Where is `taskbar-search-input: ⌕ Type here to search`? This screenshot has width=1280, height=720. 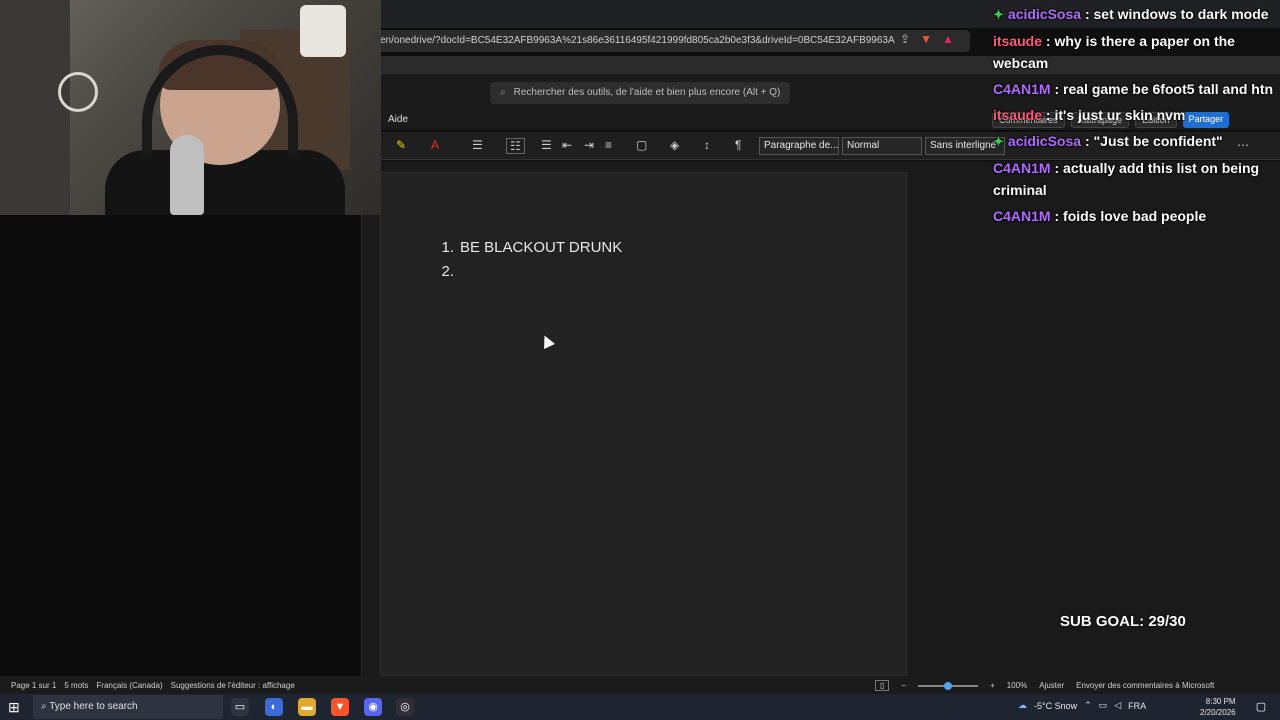 taskbar-search-input: ⌕ Type here to search is located at coordinates (128, 707).